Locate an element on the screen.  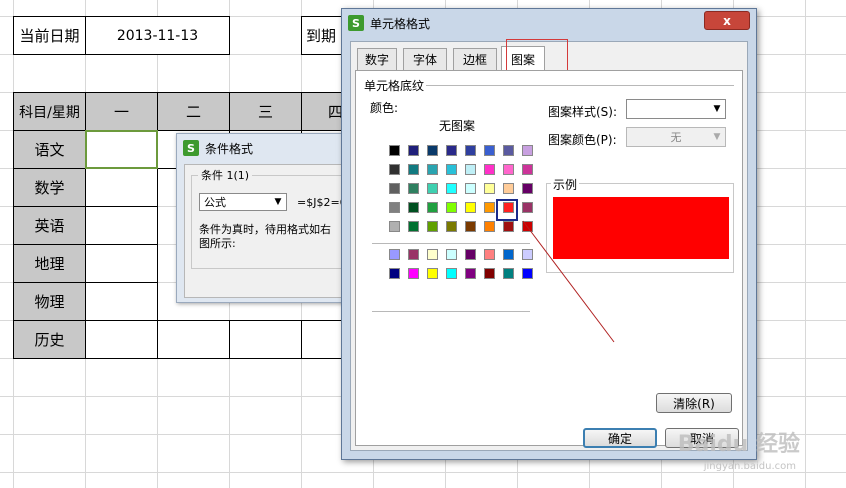
subject-cell: 地理 is located at coordinates (49, 263).